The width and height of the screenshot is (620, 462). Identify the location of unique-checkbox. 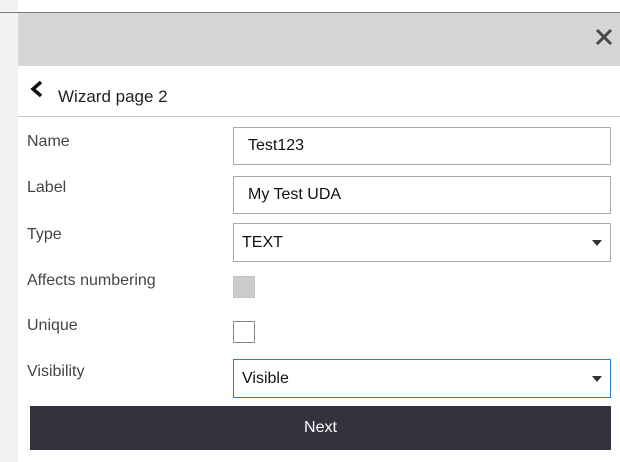
(244, 332).